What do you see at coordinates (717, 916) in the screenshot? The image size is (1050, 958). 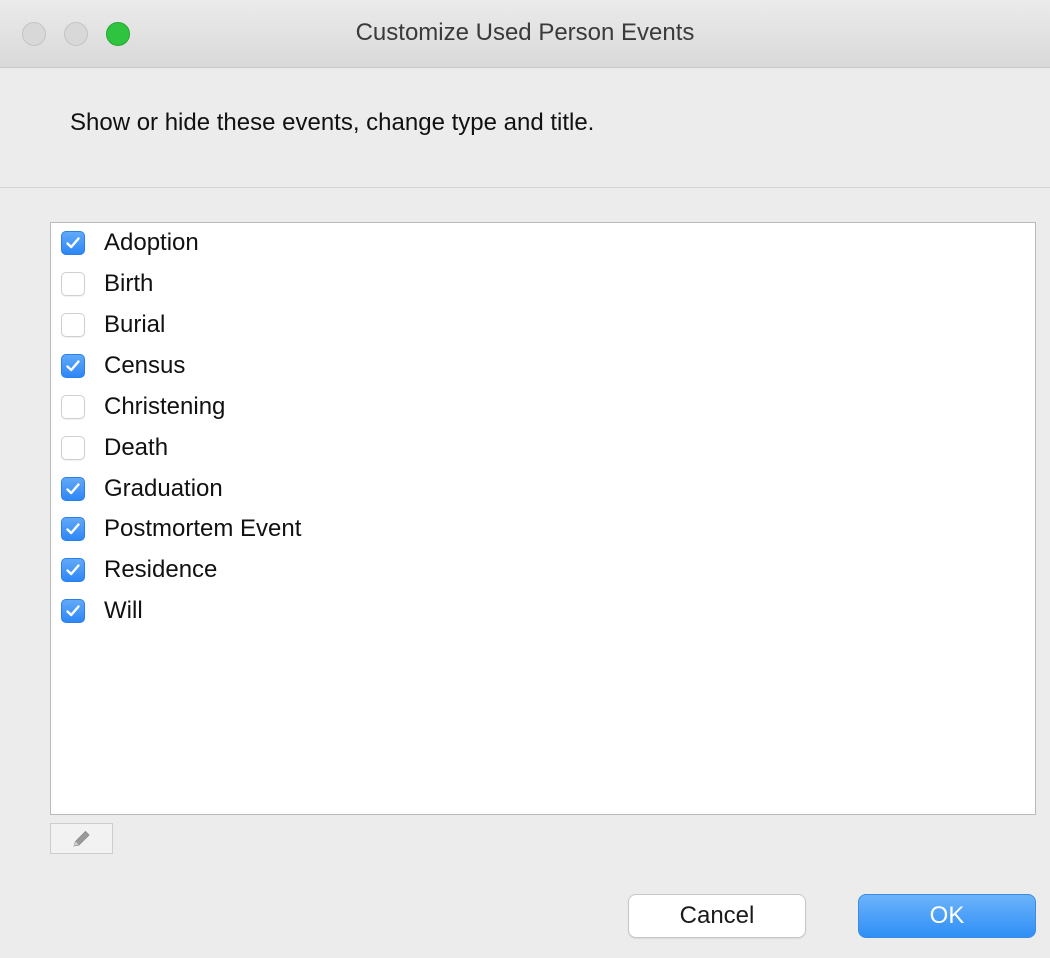 I see `cancel-button: Cancel` at bounding box center [717, 916].